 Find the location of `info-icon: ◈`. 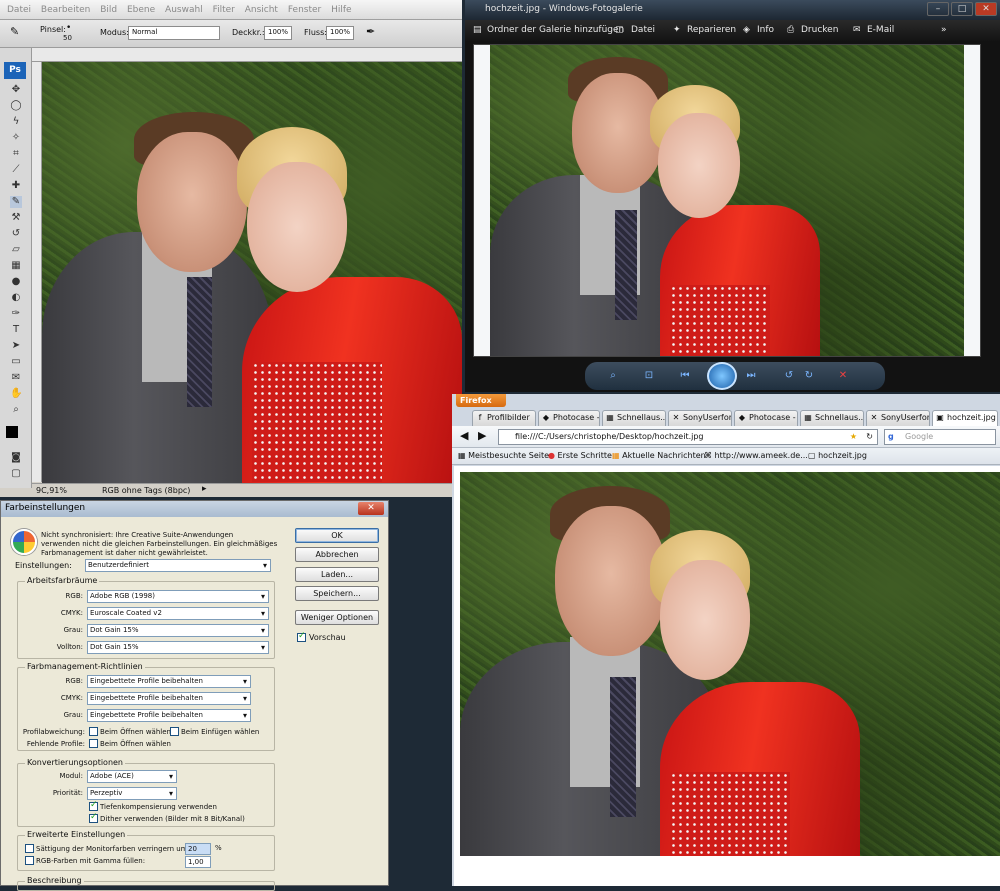

info-icon: ◈ is located at coordinates (746, 30).